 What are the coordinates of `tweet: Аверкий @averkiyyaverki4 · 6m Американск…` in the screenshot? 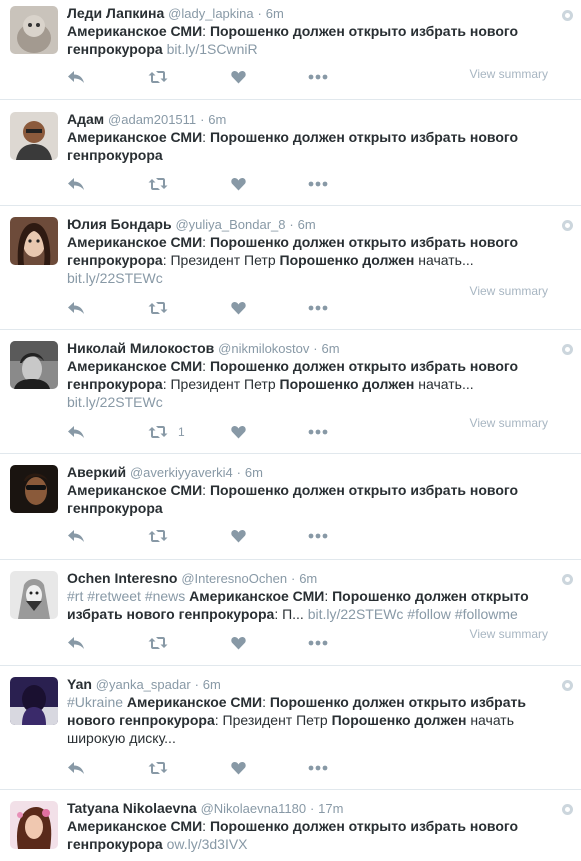 It's located at (290, 507).